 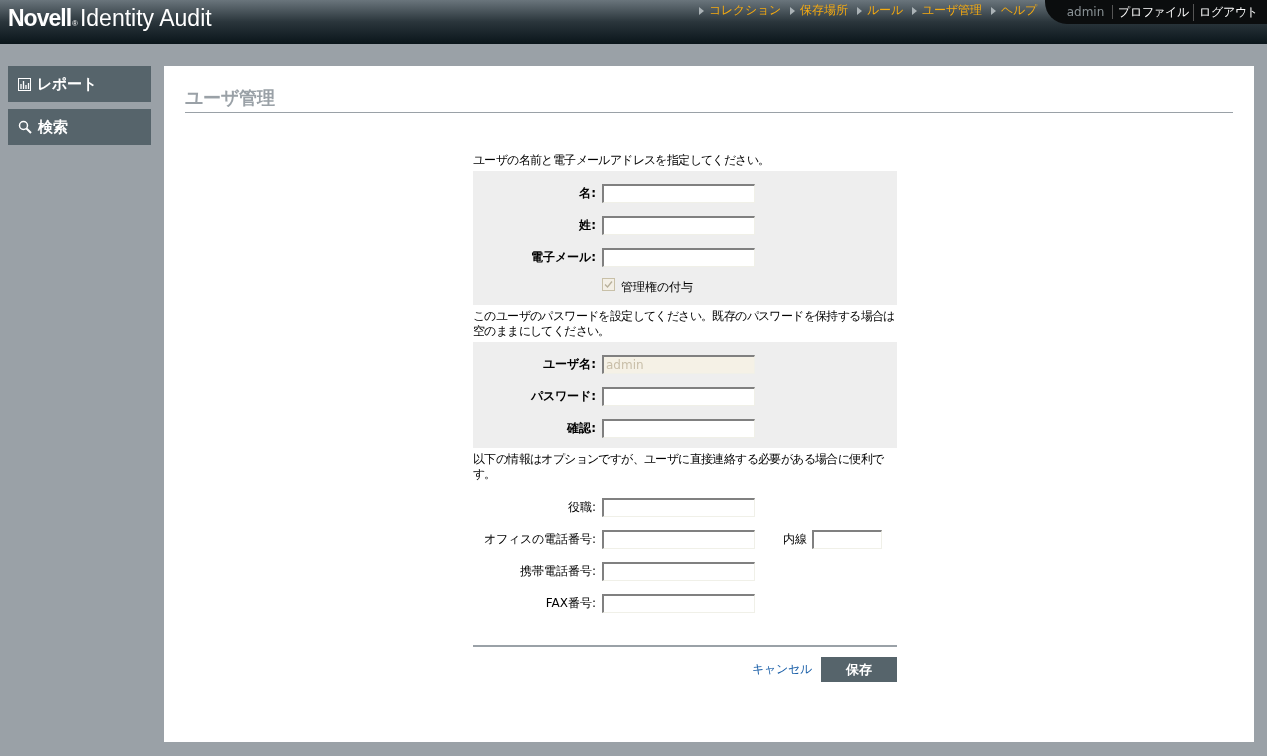 I want to click on sidebar-button: レポート, so click(x=79, y=84).